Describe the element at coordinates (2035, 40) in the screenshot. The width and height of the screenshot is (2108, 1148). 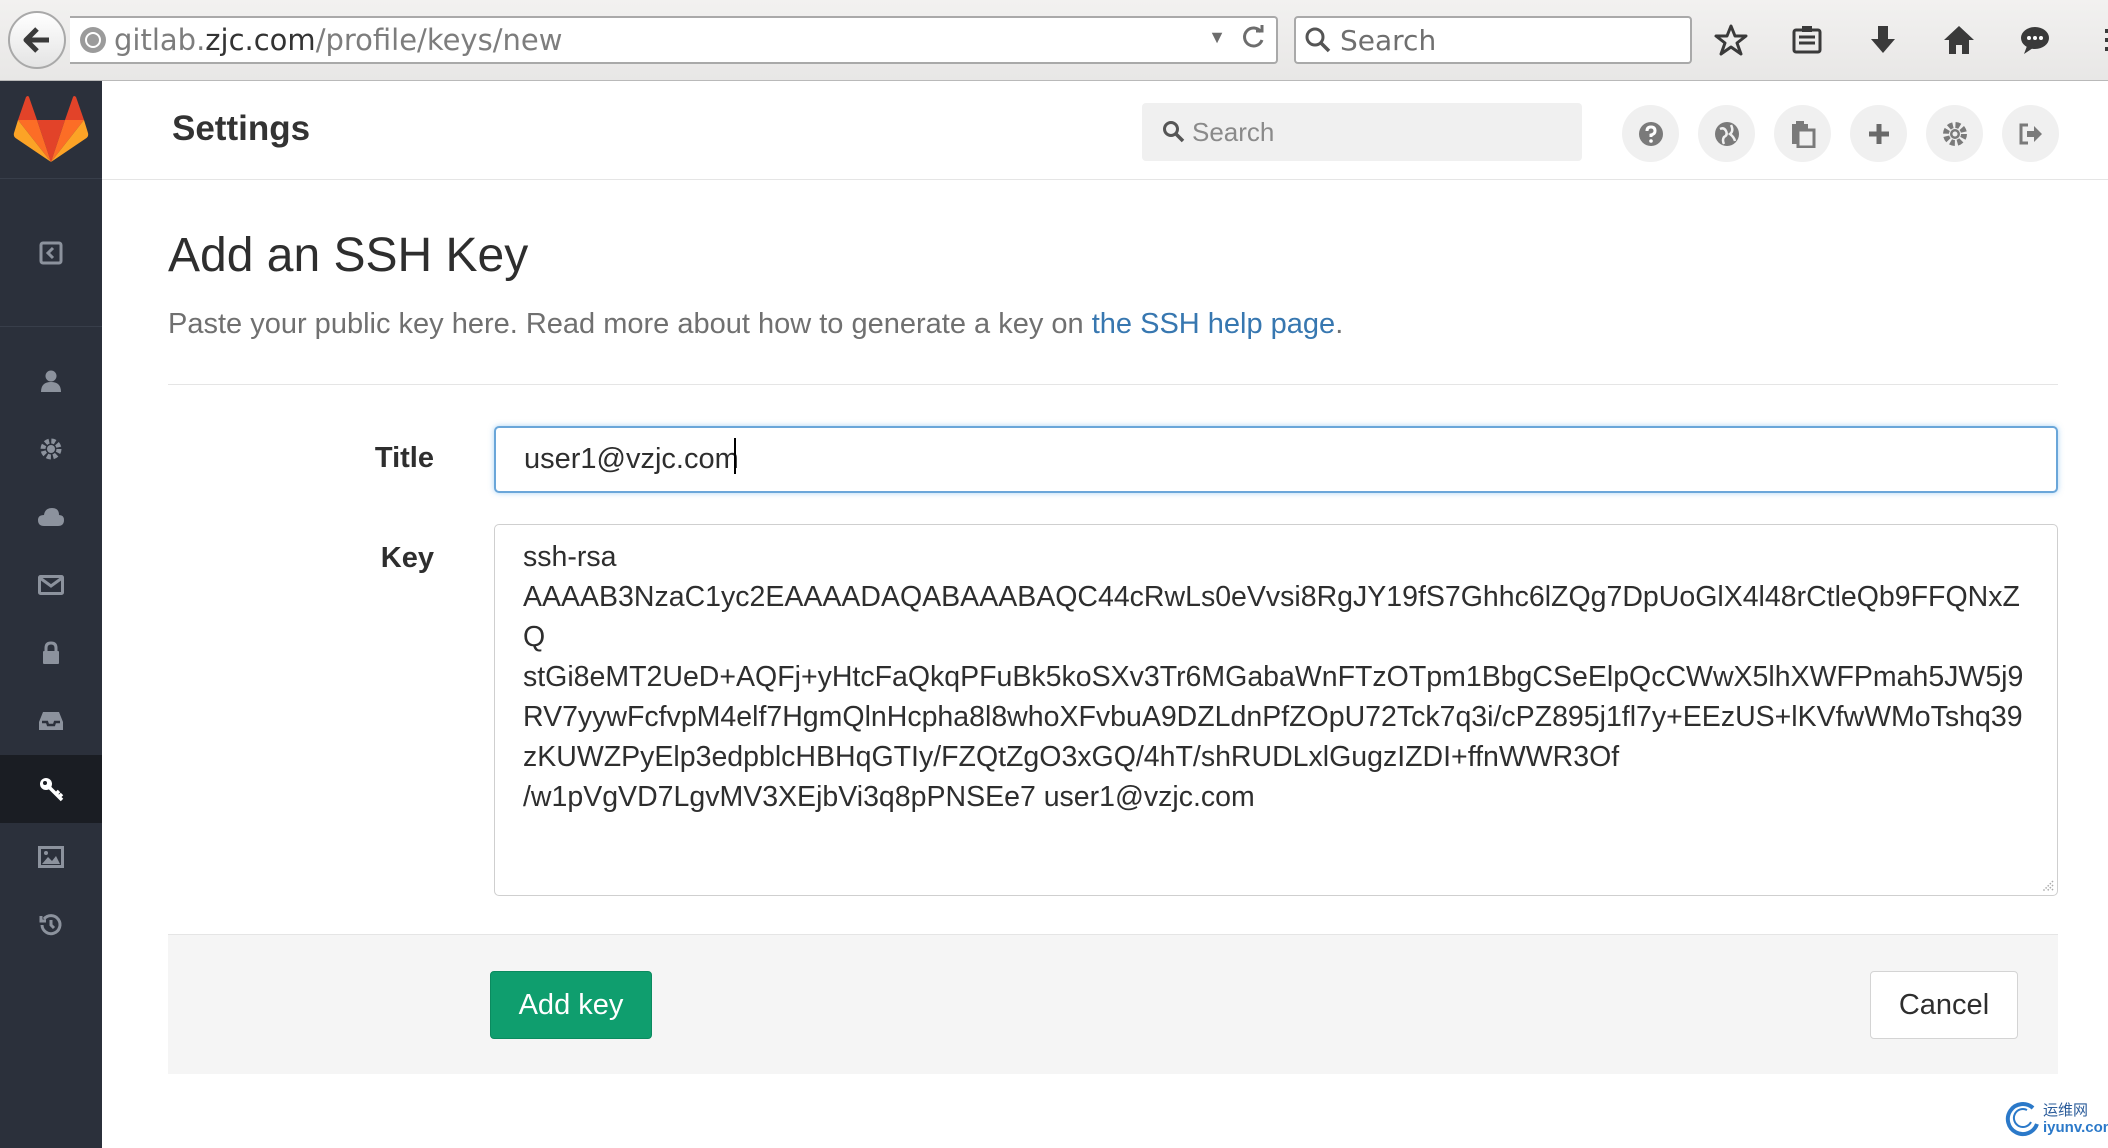
I see `chat-icon` at that location.